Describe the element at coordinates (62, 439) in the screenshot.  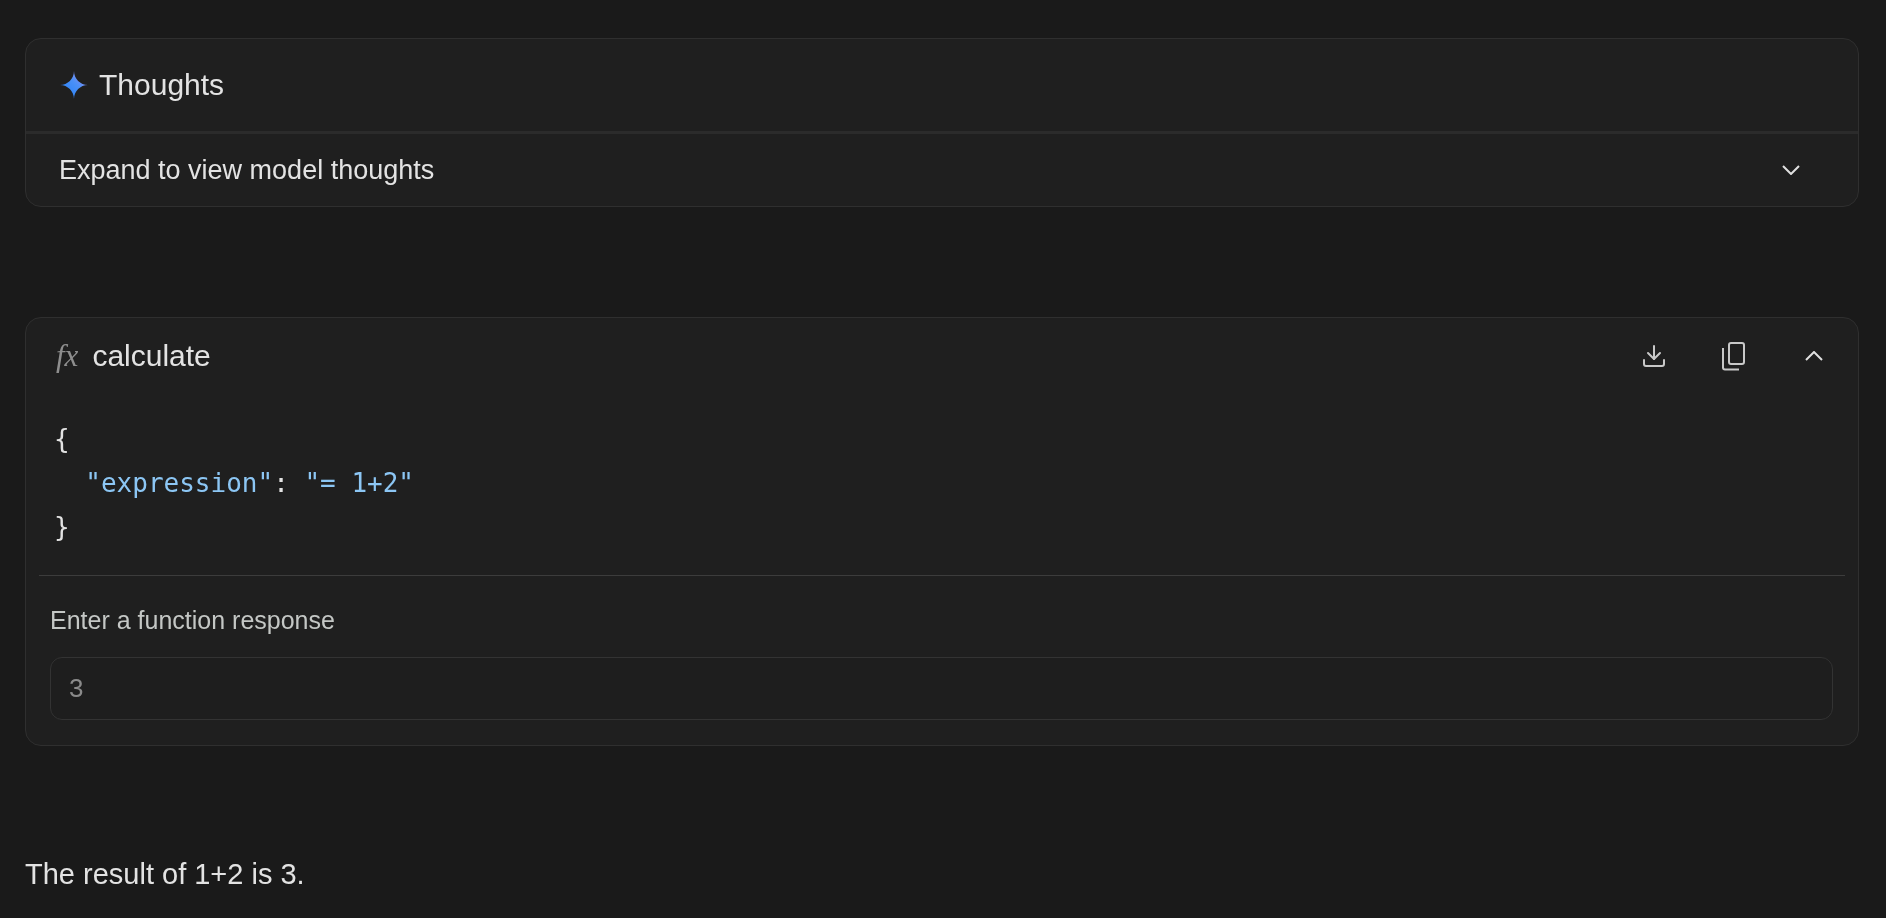
I see `code-line: {` at that location.